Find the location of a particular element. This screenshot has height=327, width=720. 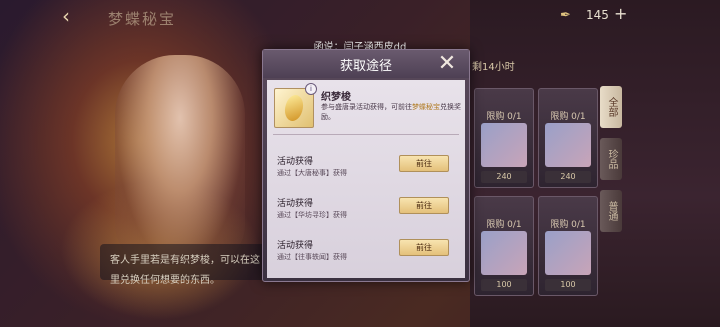

category-tabs: 全部 珍品 普通 is located at coordinates (611, 164).